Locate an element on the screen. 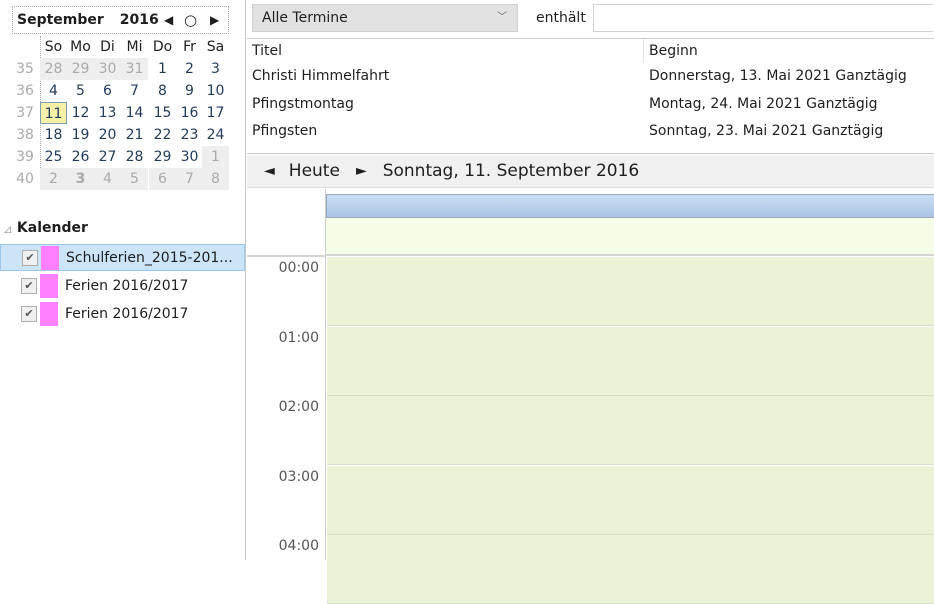 This screenshot has width=934, height=604. day-cell: 20 is located at coordinates (107, 135).